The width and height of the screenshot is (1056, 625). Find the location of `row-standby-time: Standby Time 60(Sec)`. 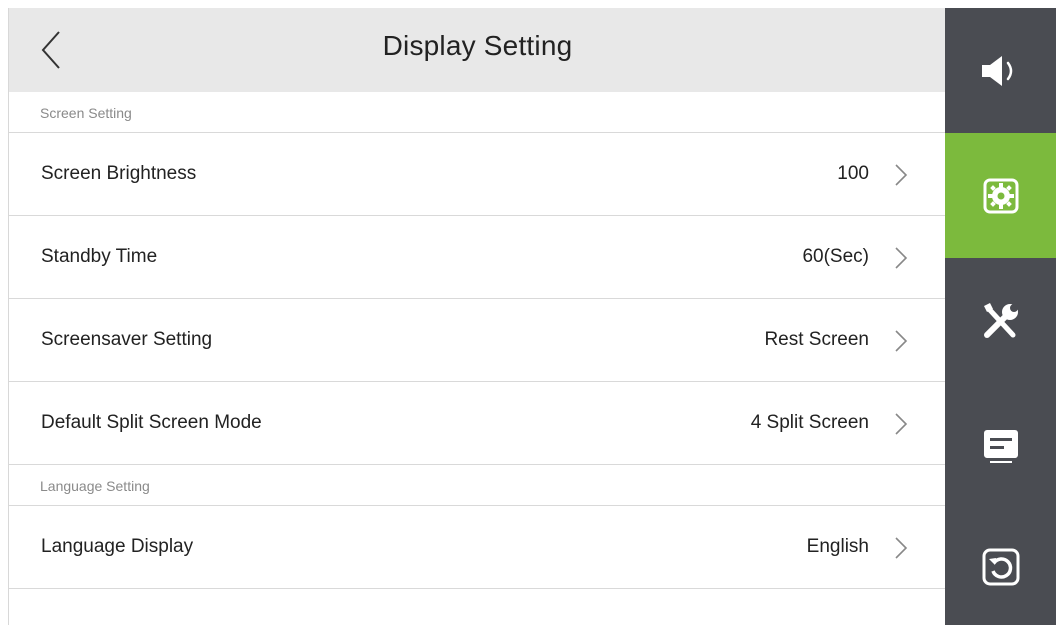

row-standby-time: Standby Time 60(Sec) is located at coordinates (477, 257).